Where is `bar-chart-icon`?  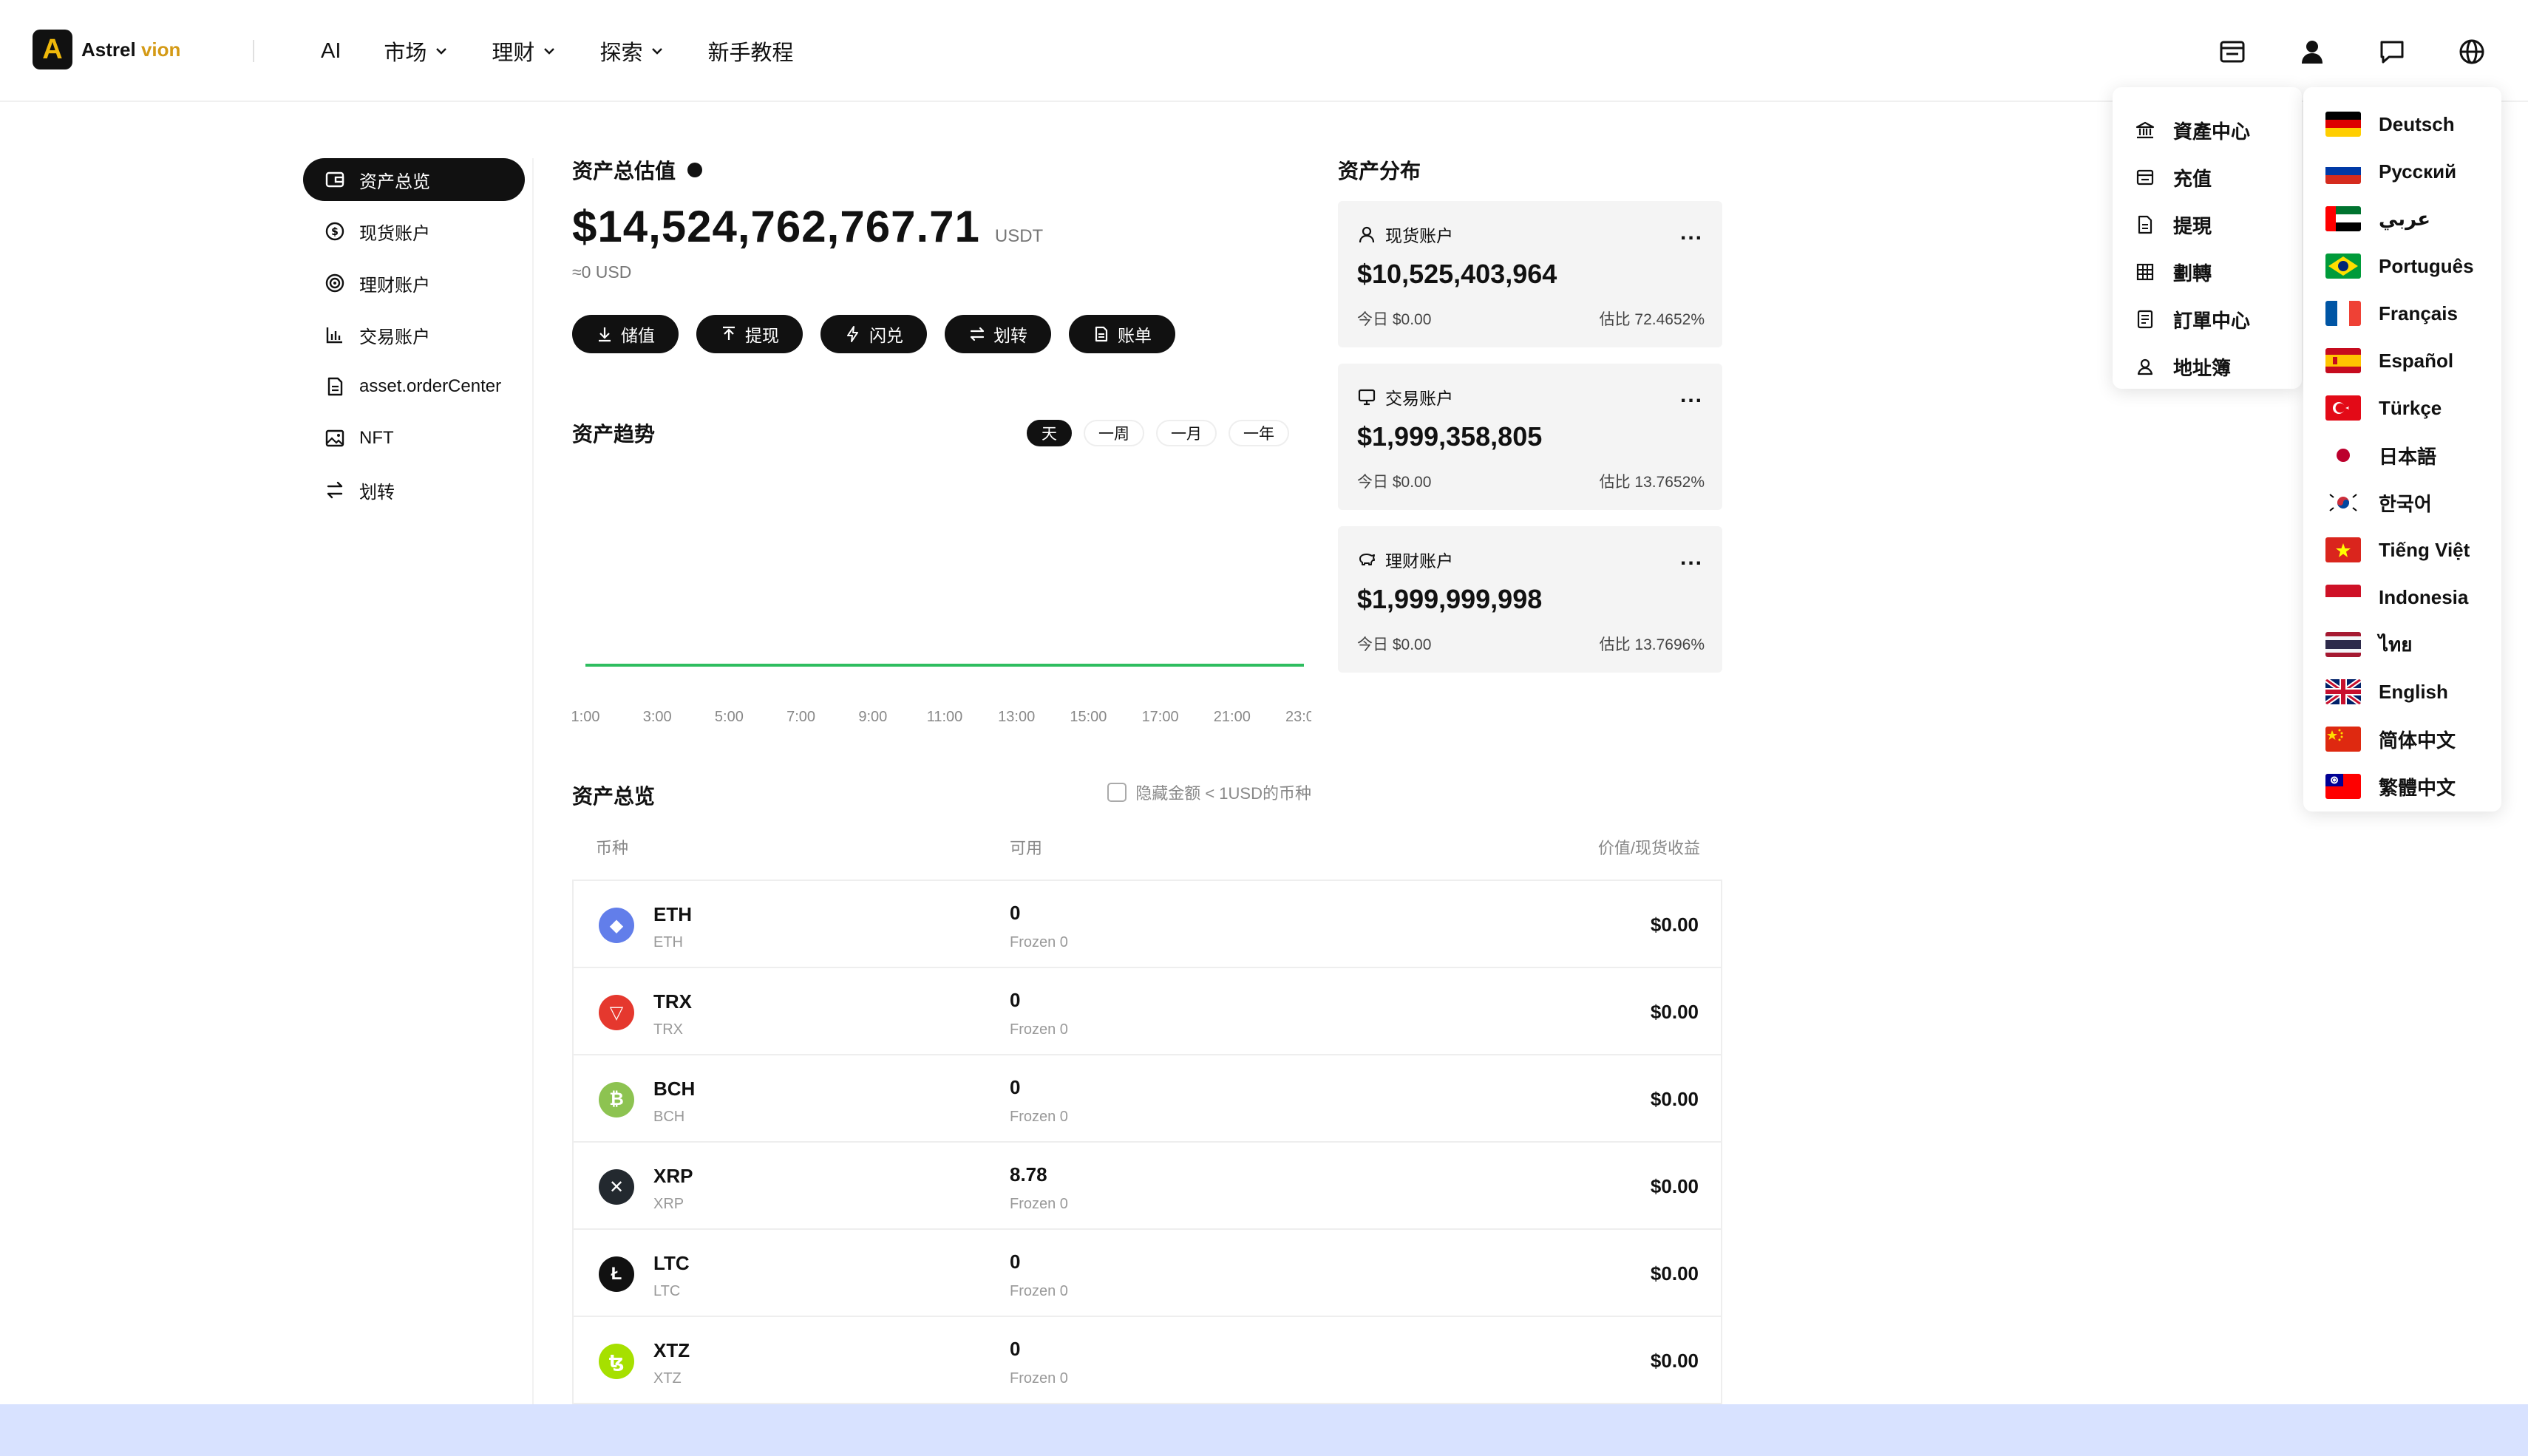 bar-chart-icon is located at coordinates (334, 335).